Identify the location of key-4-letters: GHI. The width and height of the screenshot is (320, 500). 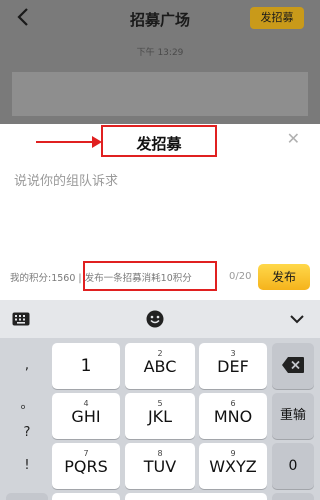
(86, 416).